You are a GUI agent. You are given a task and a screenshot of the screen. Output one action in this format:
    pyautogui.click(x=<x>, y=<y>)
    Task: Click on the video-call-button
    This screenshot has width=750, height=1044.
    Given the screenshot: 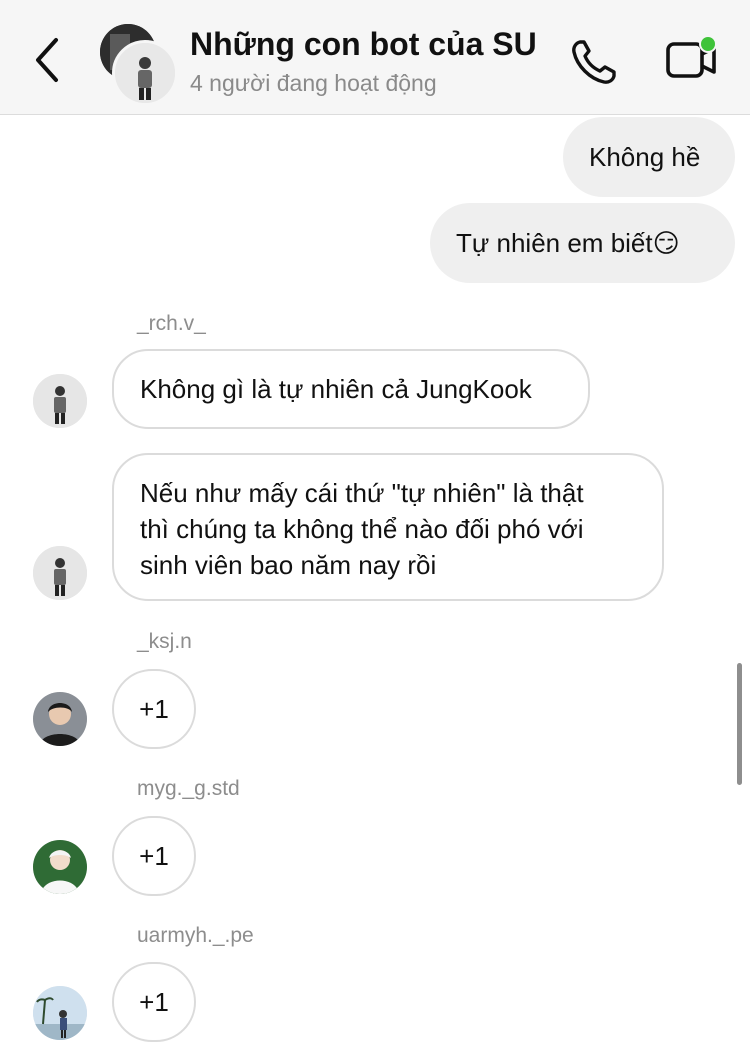 What is the action you would take?
    pyautogui.click(x=693, y=60)
    